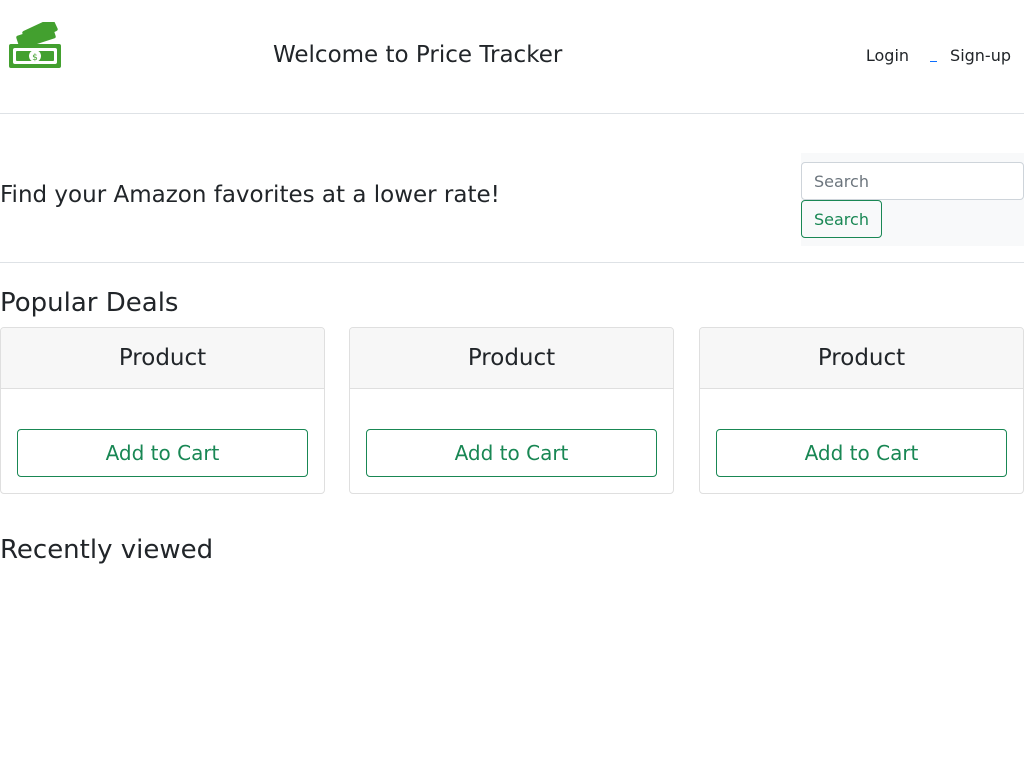  I want to click on signup-link: Sign-up, so click(980, 56).